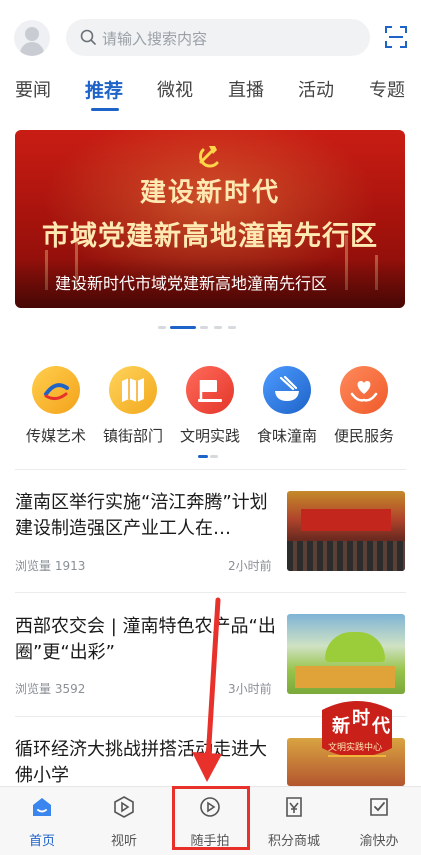  What do you see at coordinates (387, 89) in the screenshot?
I see `tab-zhuanti: 专题` at bounding box center [387, 89].